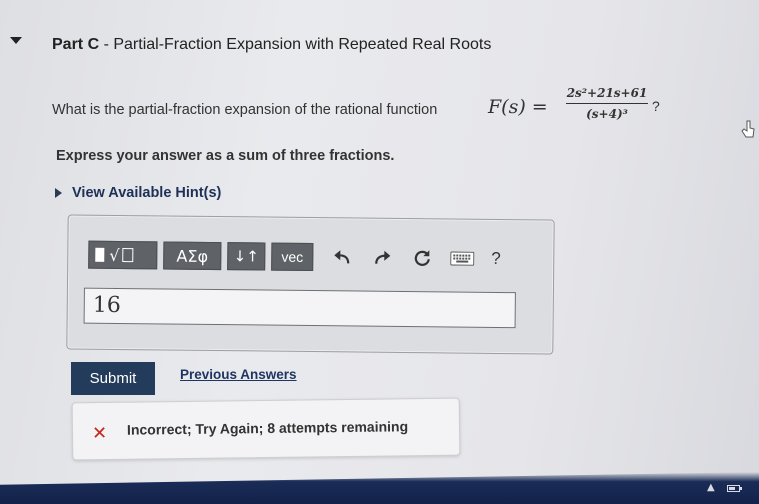 This screenshot has width=759, height=504. What do you see at coordinates (146, 193) in the screenshot?
I see `hint-label: View Available Hint(s)` at bounding box center [146, 193].